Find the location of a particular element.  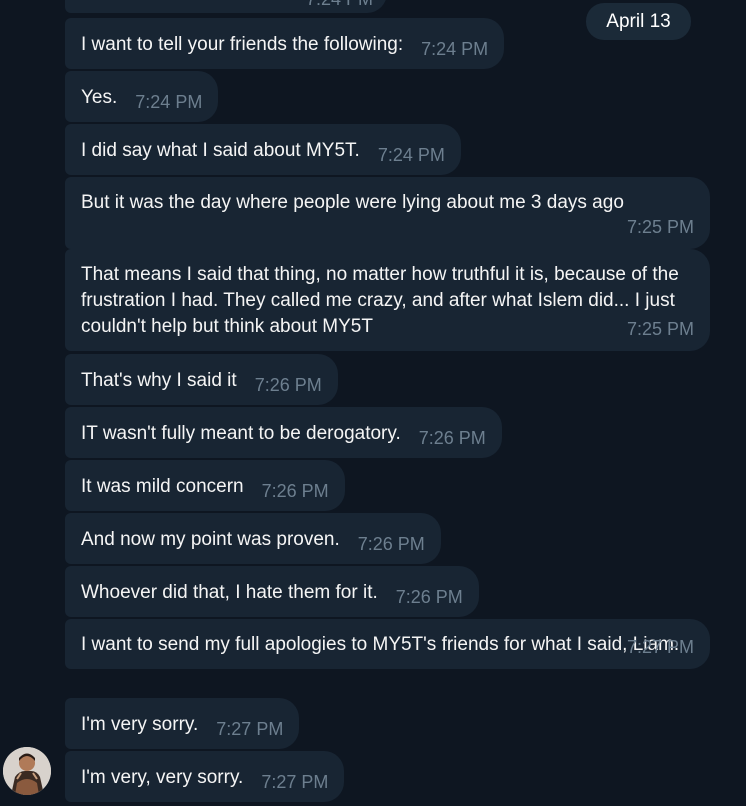

sender-avatar is located at coordinates (27, 771).